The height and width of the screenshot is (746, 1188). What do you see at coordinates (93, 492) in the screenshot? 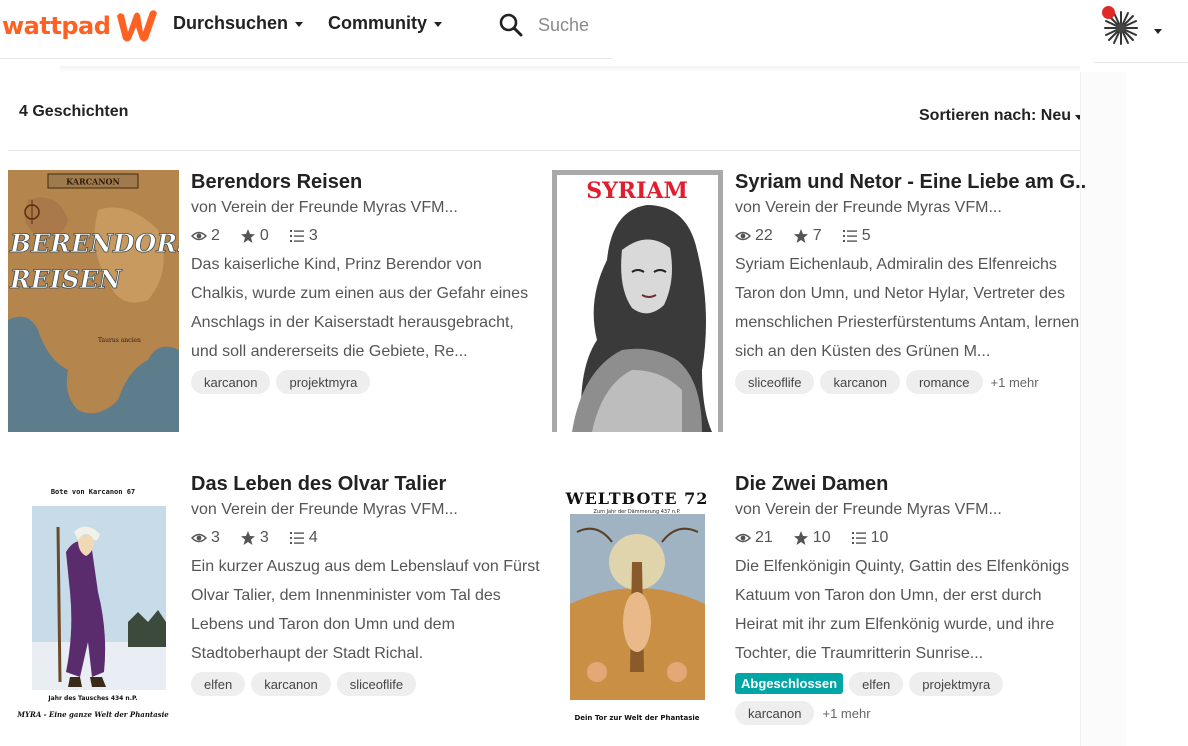
I see `cover-top-text: Bote von Karcanon 67` at bounding box center [93, 492].